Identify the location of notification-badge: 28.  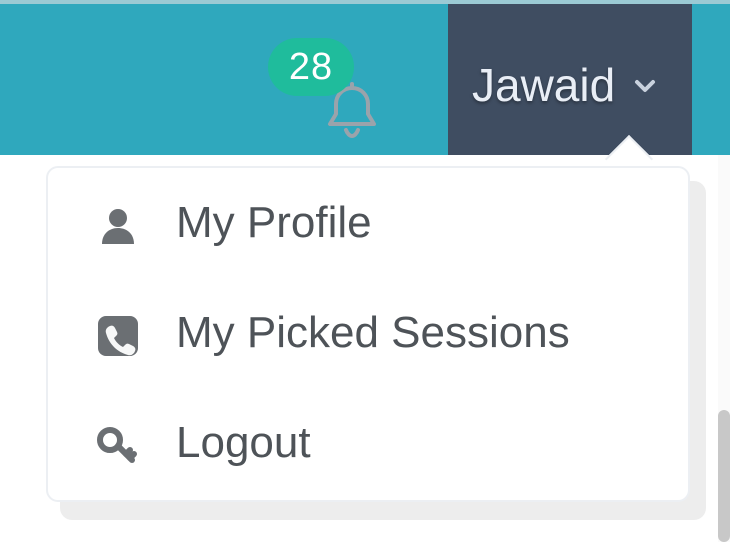
(311, 67).